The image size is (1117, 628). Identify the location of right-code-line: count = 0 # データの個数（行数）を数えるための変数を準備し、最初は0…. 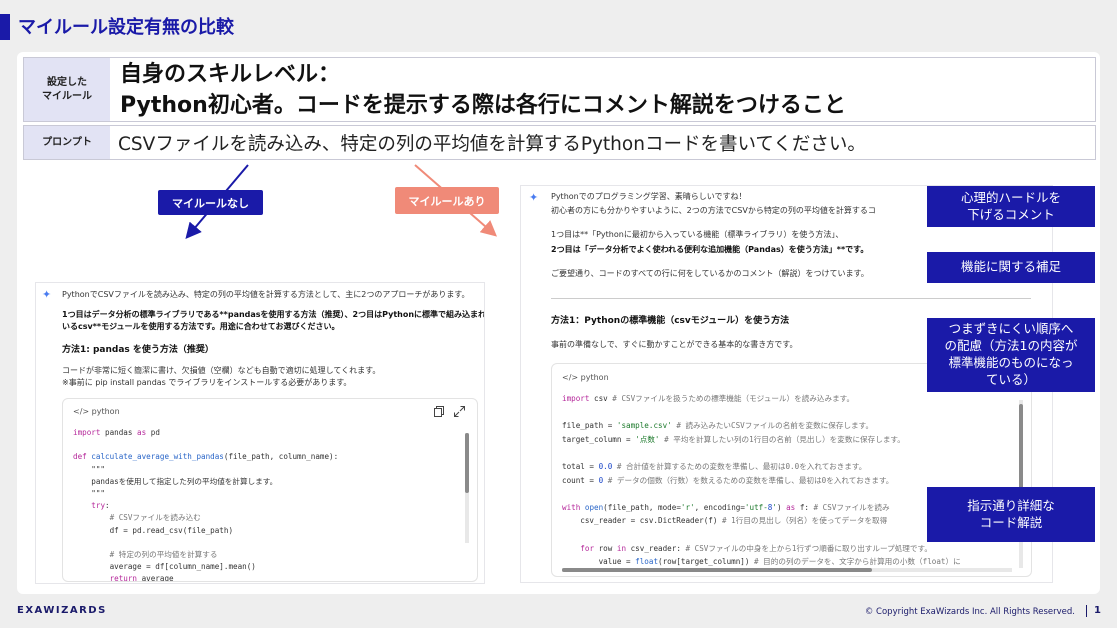
(728, 480).